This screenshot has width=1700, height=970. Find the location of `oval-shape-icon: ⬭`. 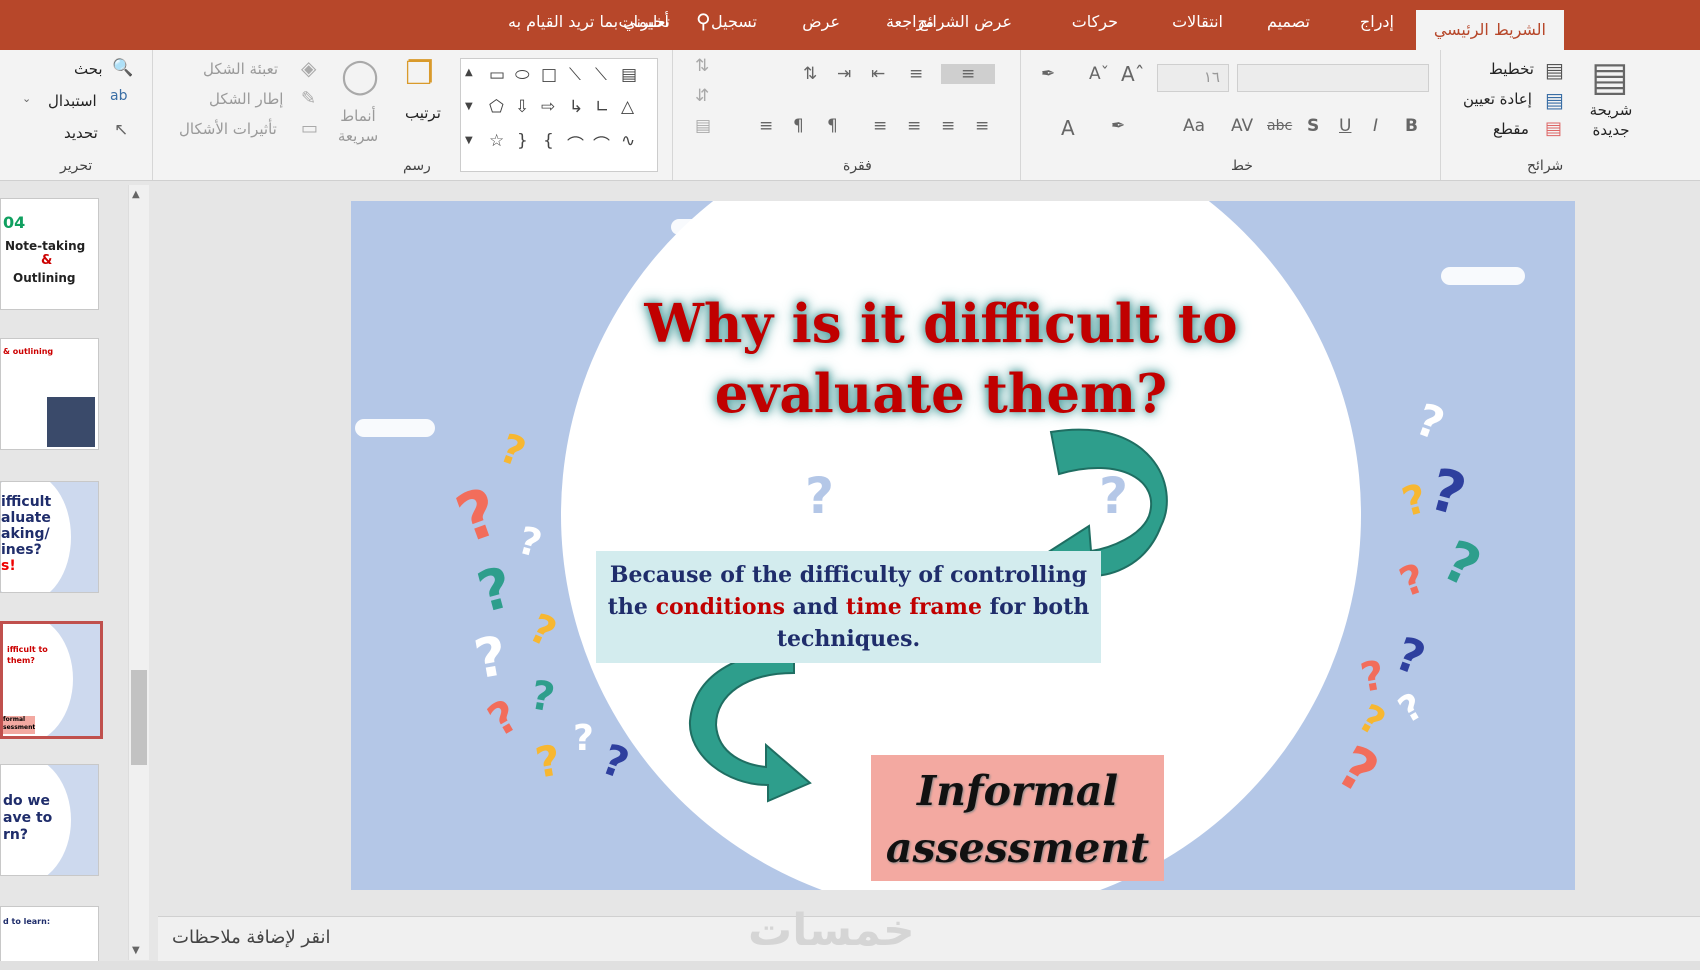

oval-shape-icon: ⬭ is located at coordinates (522, 75).